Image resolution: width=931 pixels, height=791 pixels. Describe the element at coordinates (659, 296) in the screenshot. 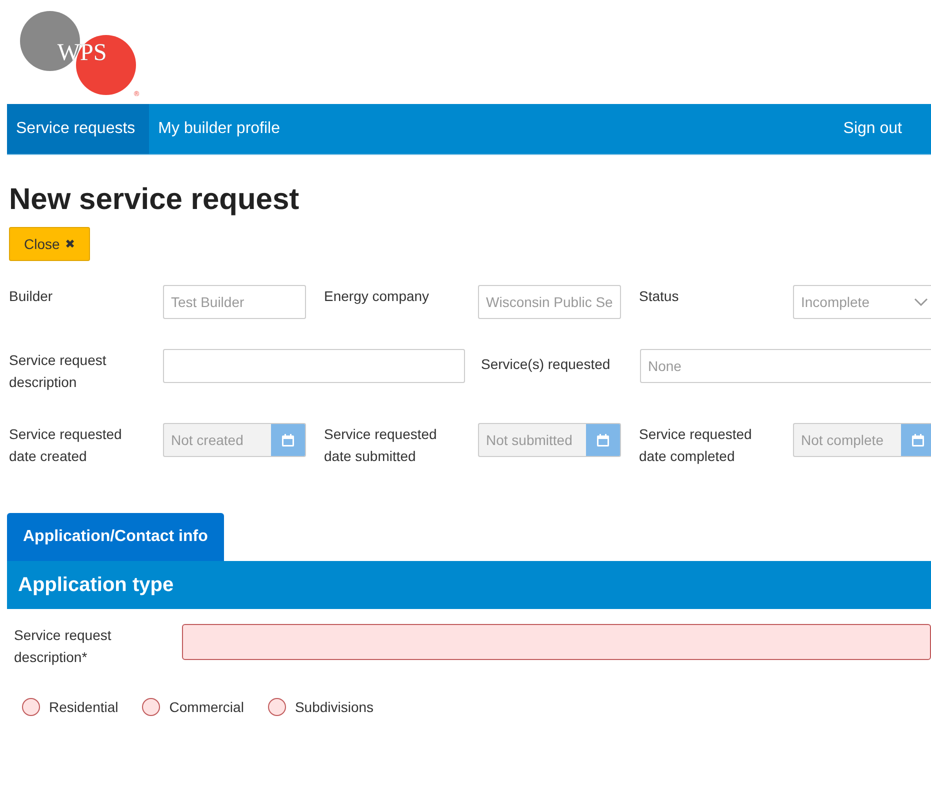

I see `field-label: Status` at that location.